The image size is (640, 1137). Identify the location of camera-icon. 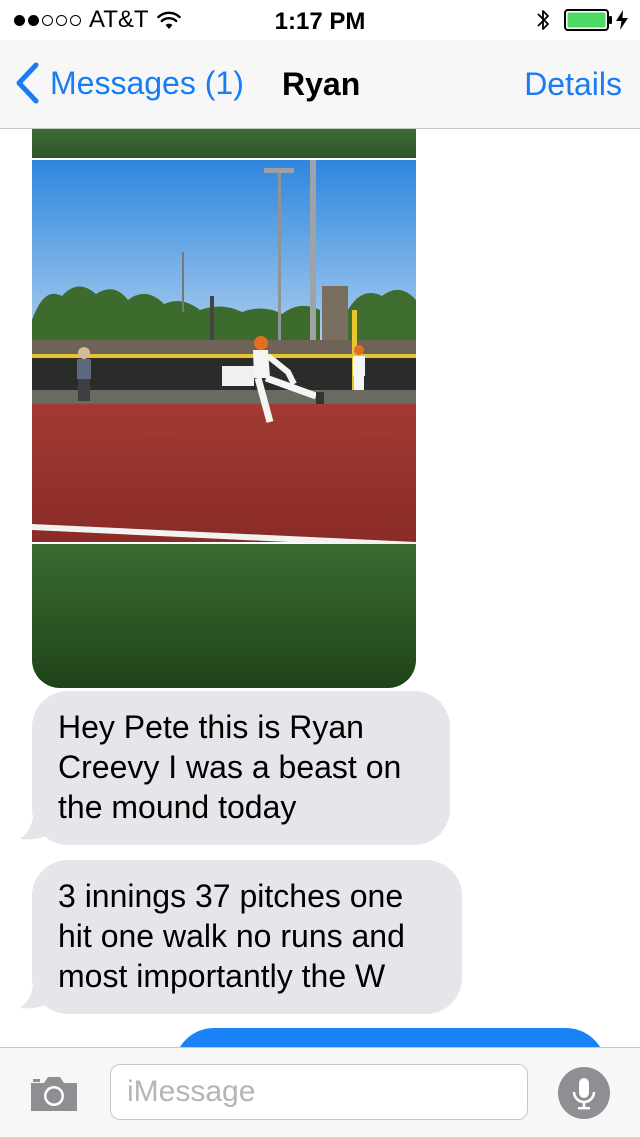
(54, 1094).